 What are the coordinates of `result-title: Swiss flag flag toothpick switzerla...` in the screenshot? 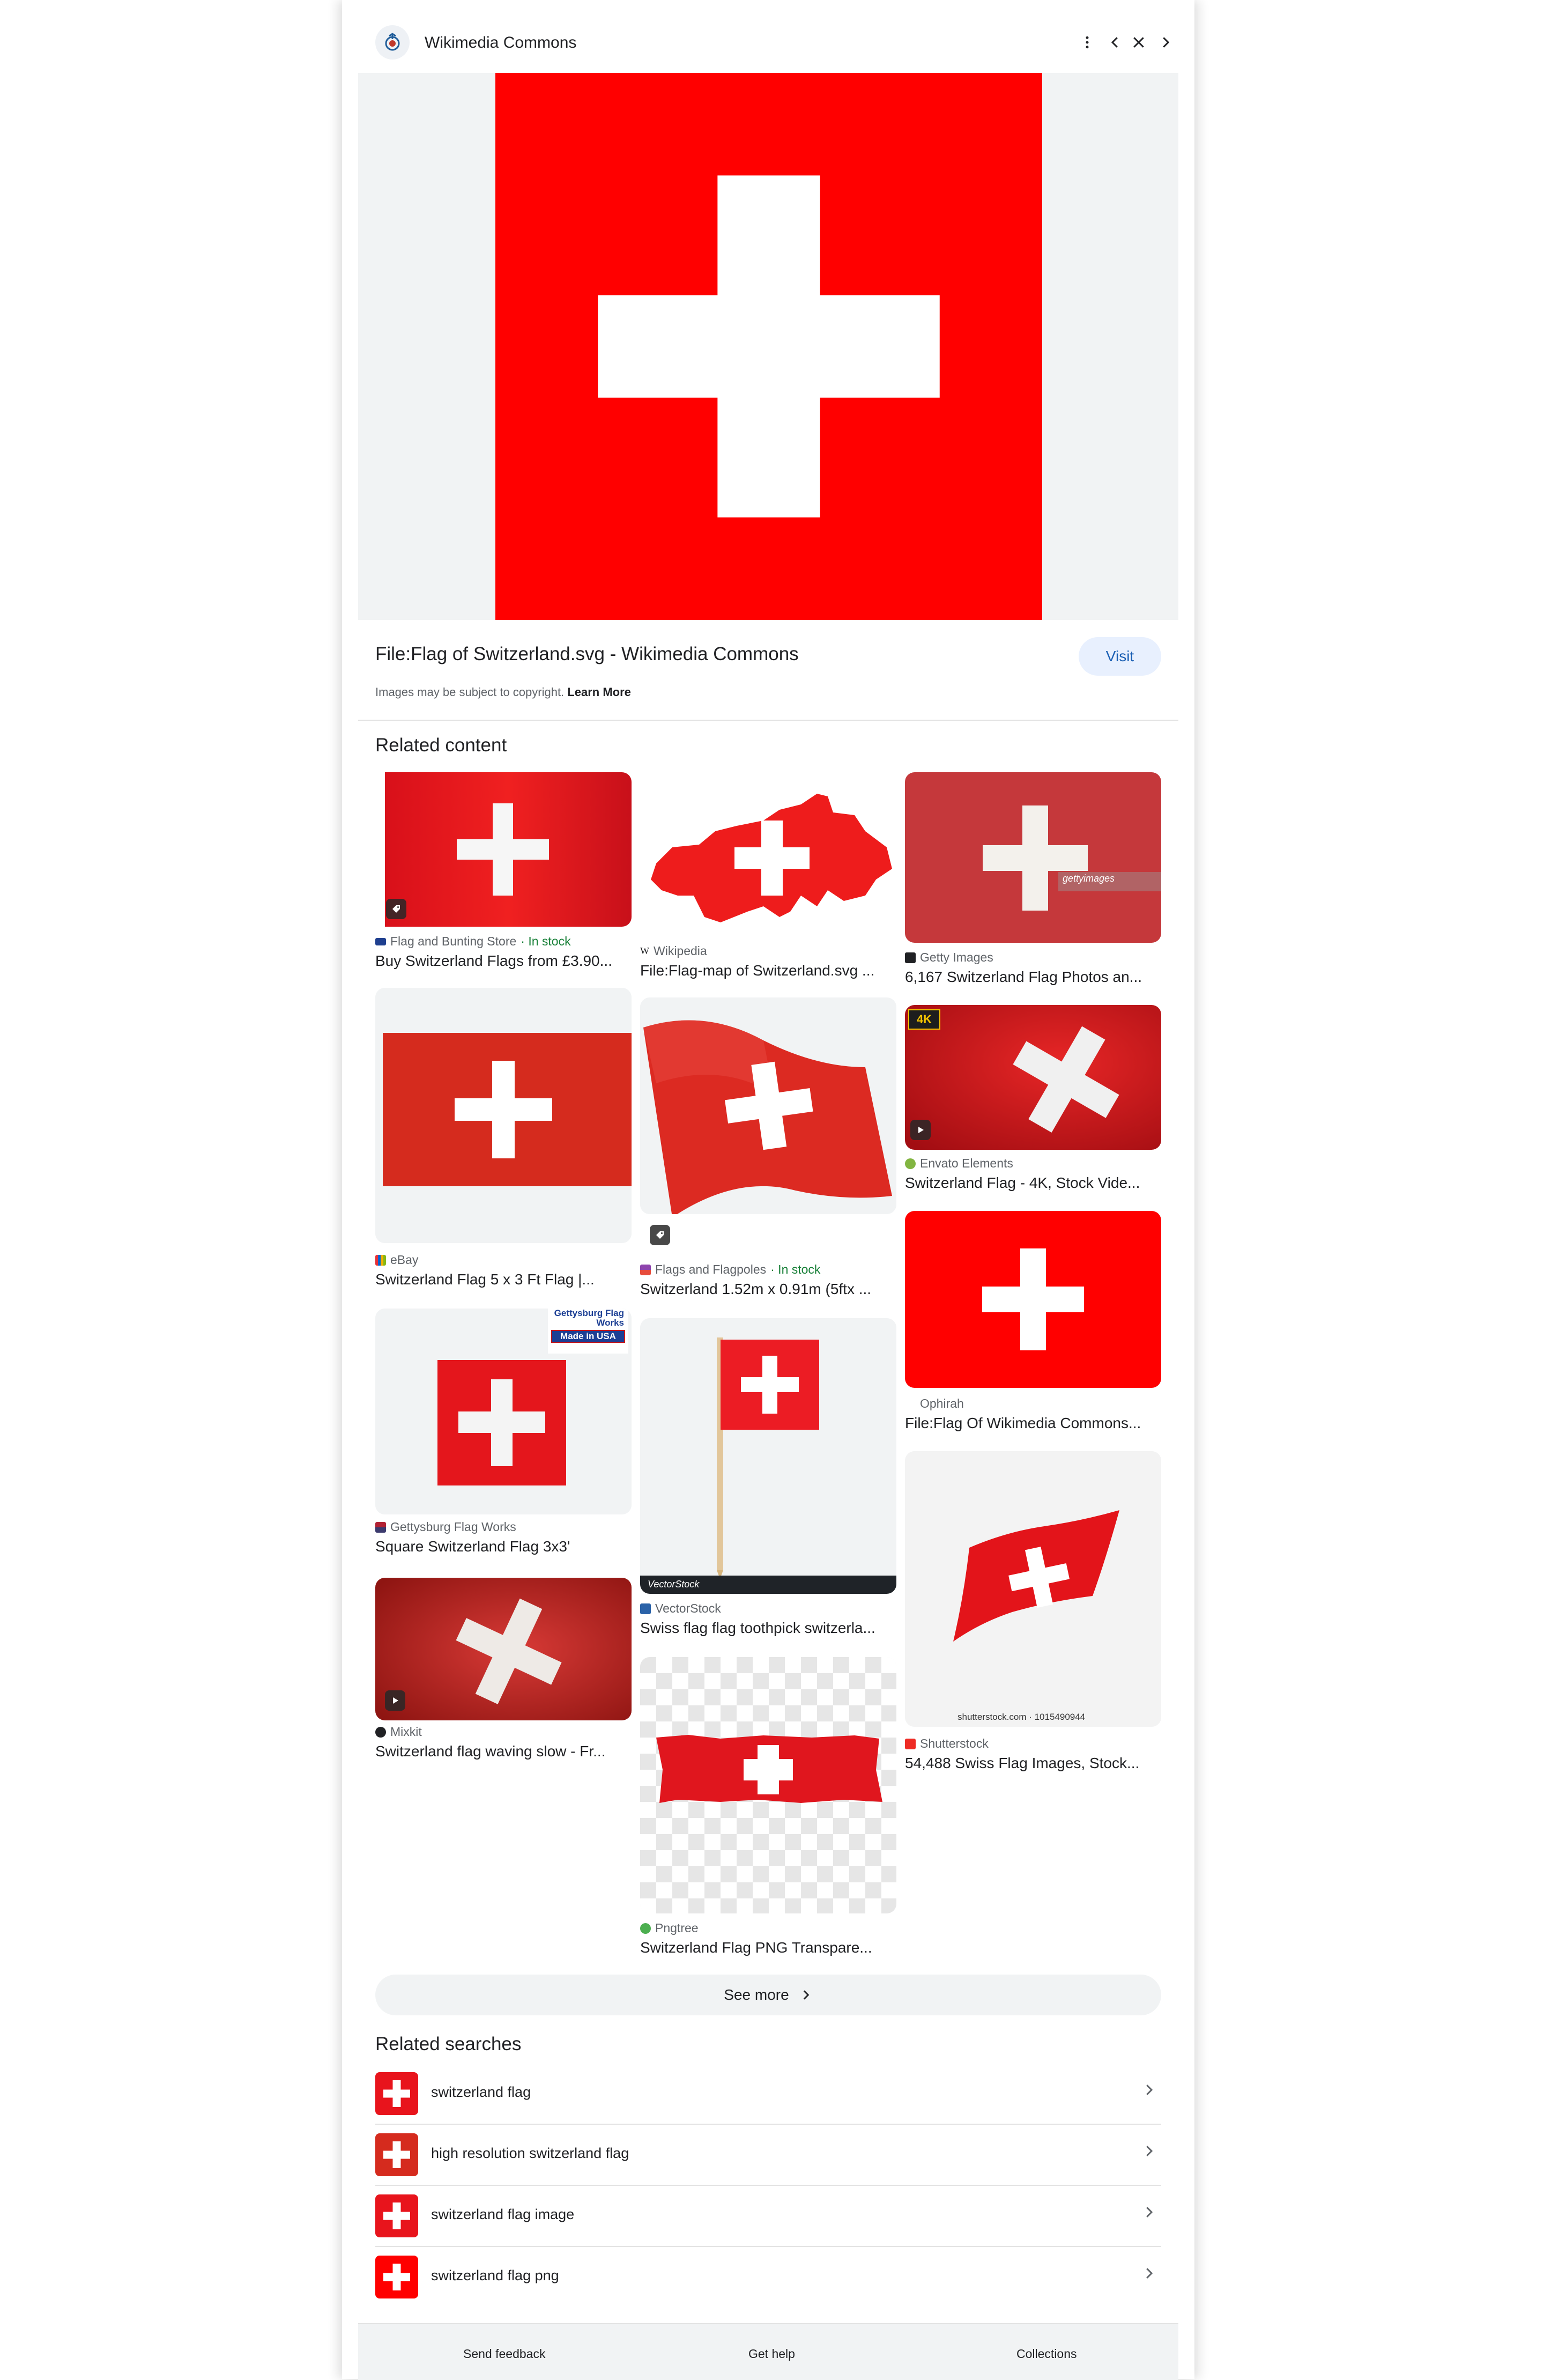 It's located at (768, 1628).